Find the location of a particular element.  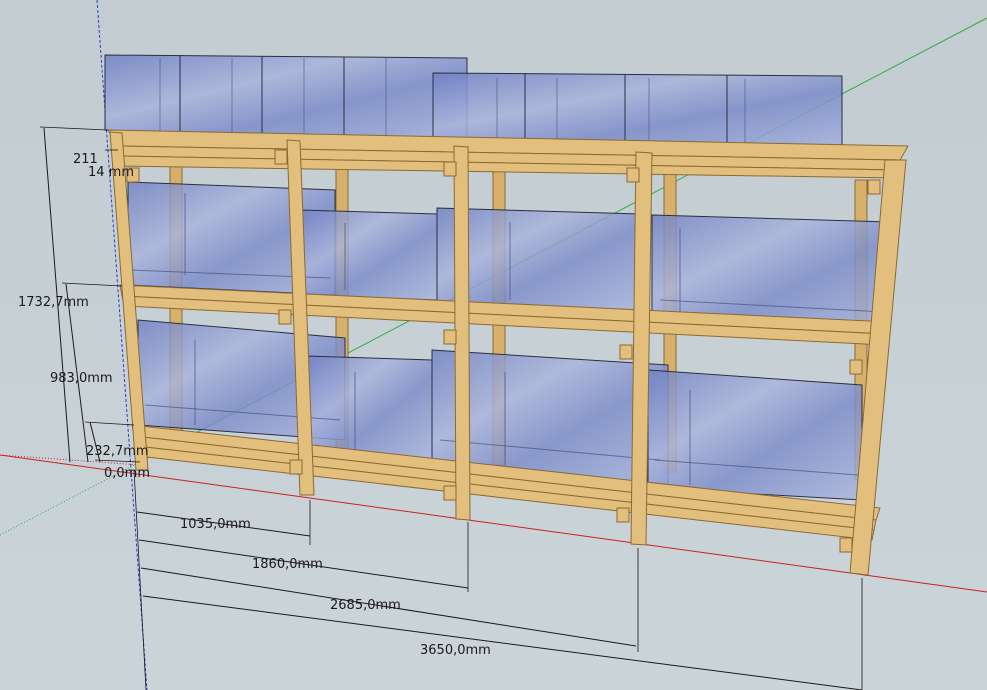

dim-height-2: 983,0mm is located at coordinates (81, 378).